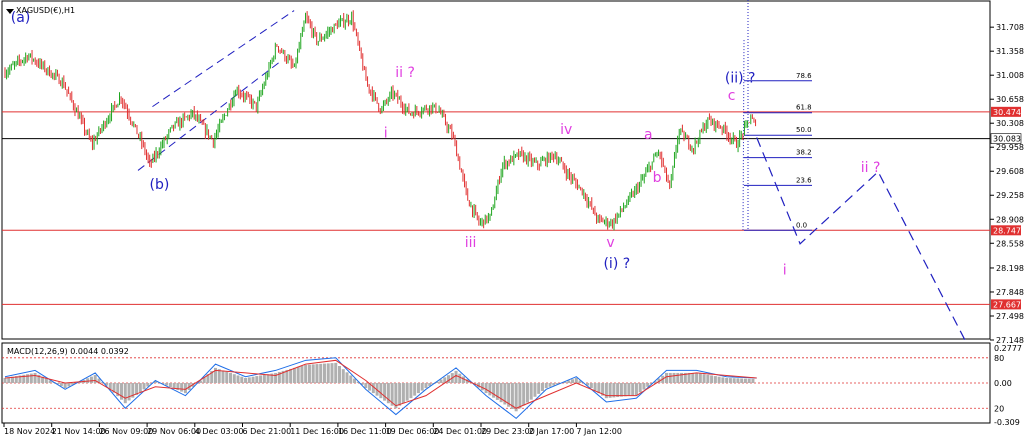 This screenshot has height=441, width=1024. What do you see at coordinates (1007, 230) in the screenshot?
I see `level-price-label: 28.747` at bounding box center [1007, 230].